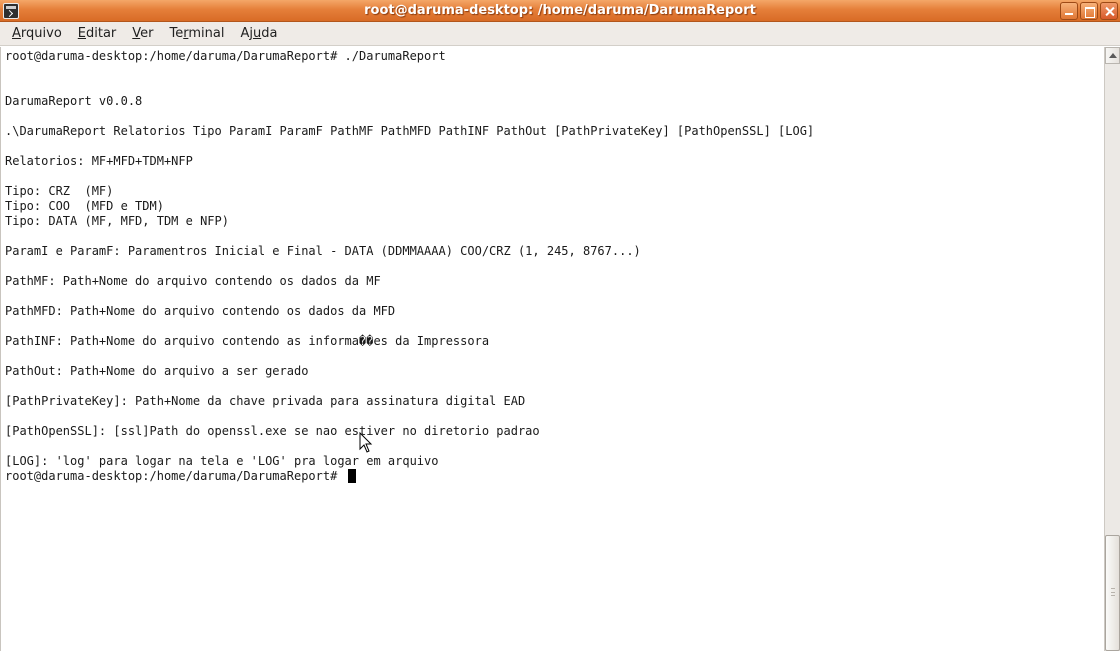 The height and width of the screenshot is (651, 1120). Describe the element at coordinates (97, 33) in the screenshot. I see `menu-editar: Editar` at that location.